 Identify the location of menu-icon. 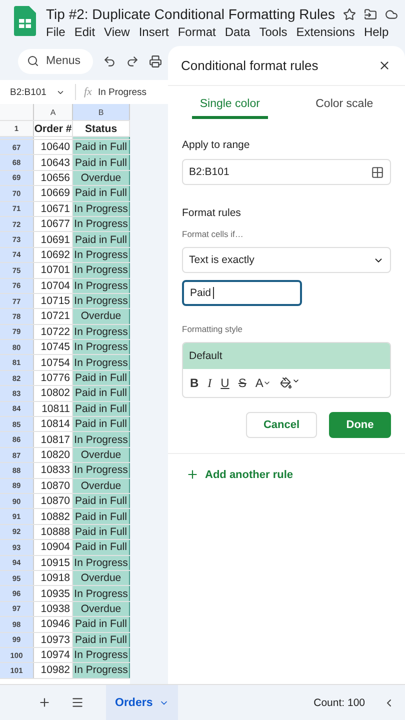
(77, 702).